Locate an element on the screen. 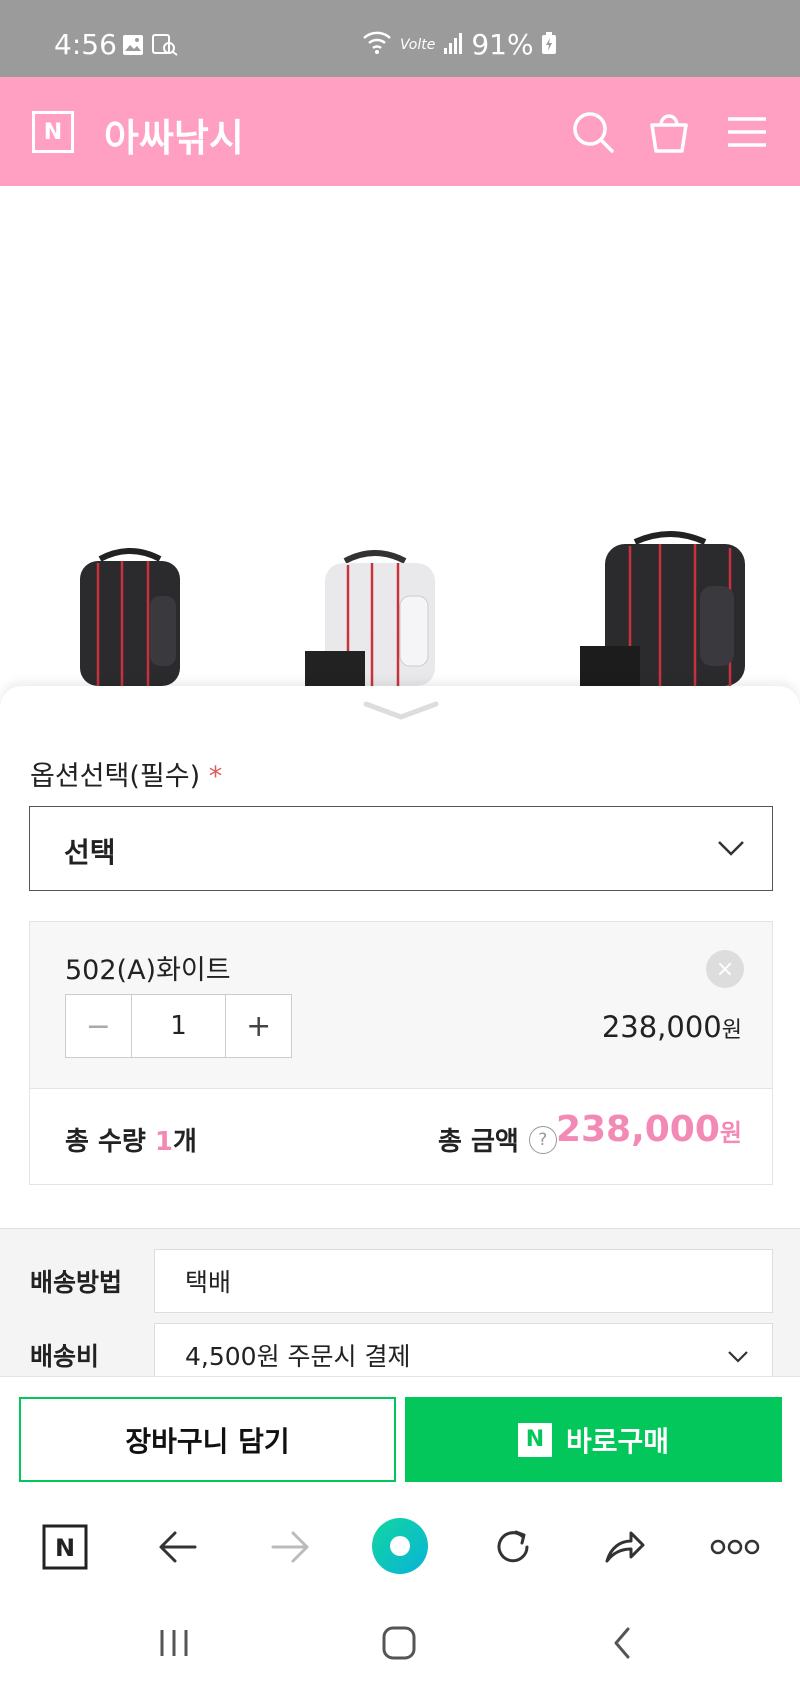 Image resolution: width=800 pixels, height=1689 pixels. quantity-minus-button: − is located at coordinates (99, 1026).